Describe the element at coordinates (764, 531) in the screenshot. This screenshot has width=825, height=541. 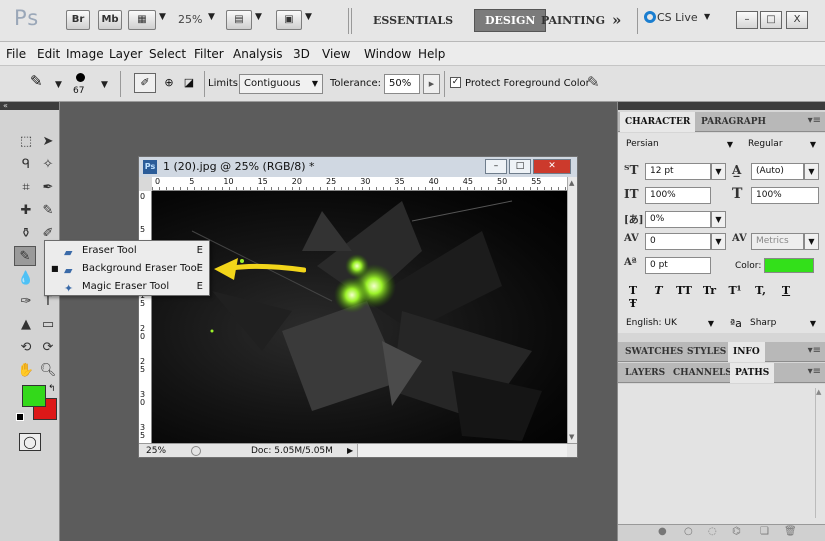
I see `new-path-icon: ❏` at that location.